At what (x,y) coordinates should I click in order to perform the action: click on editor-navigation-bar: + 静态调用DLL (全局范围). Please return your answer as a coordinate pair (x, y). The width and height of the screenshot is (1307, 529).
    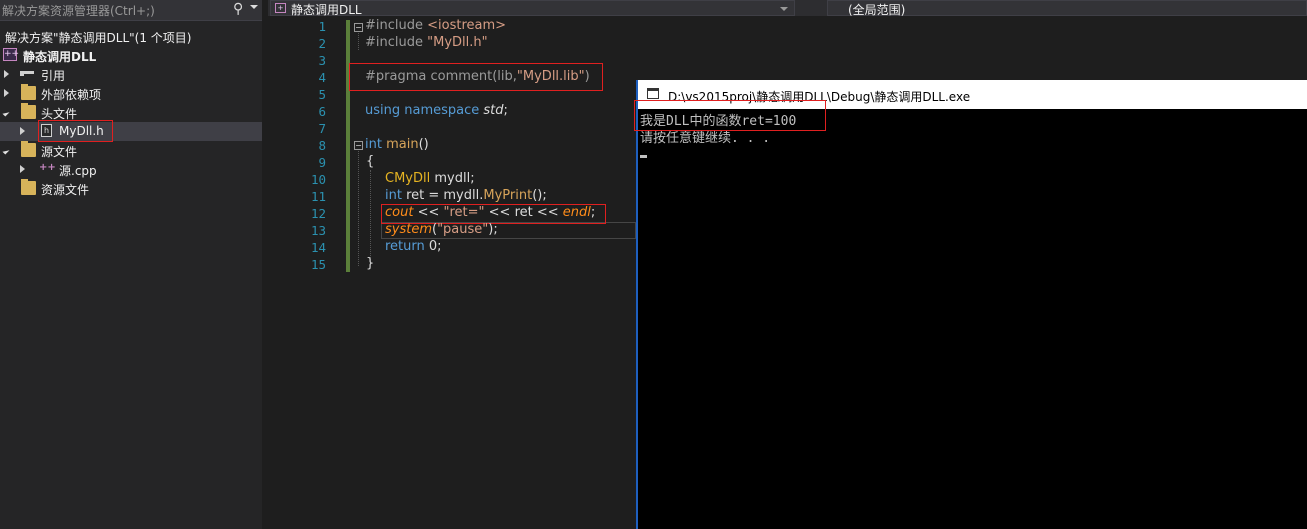
    Looking at the image, I should click on (787, 8).